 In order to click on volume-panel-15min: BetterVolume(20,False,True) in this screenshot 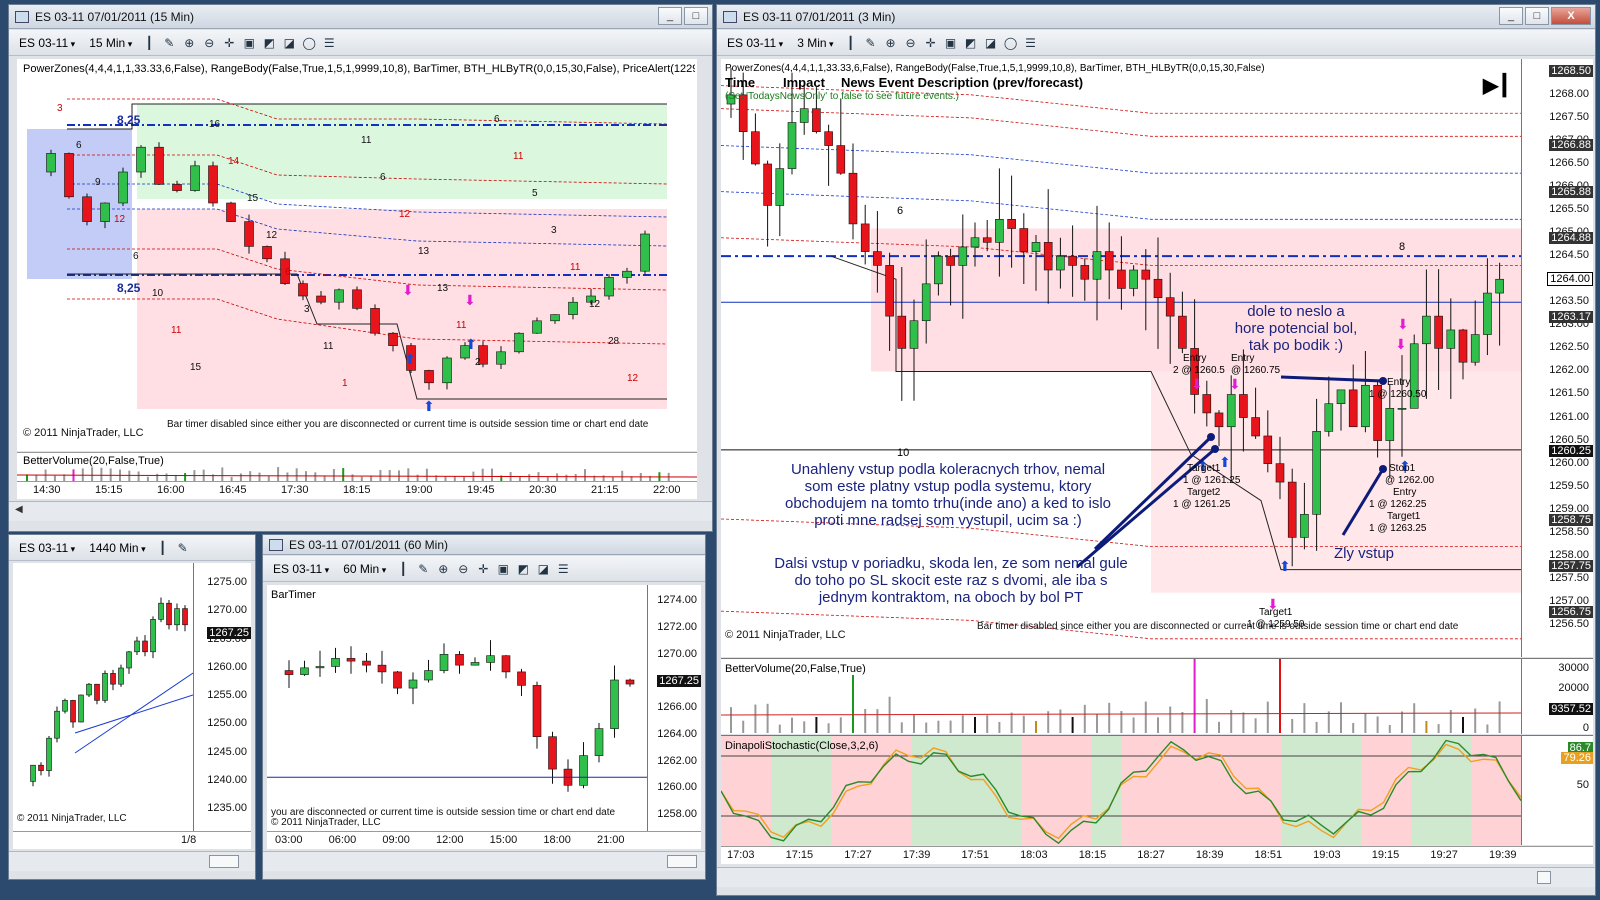, I will do `click(357, 467)`.